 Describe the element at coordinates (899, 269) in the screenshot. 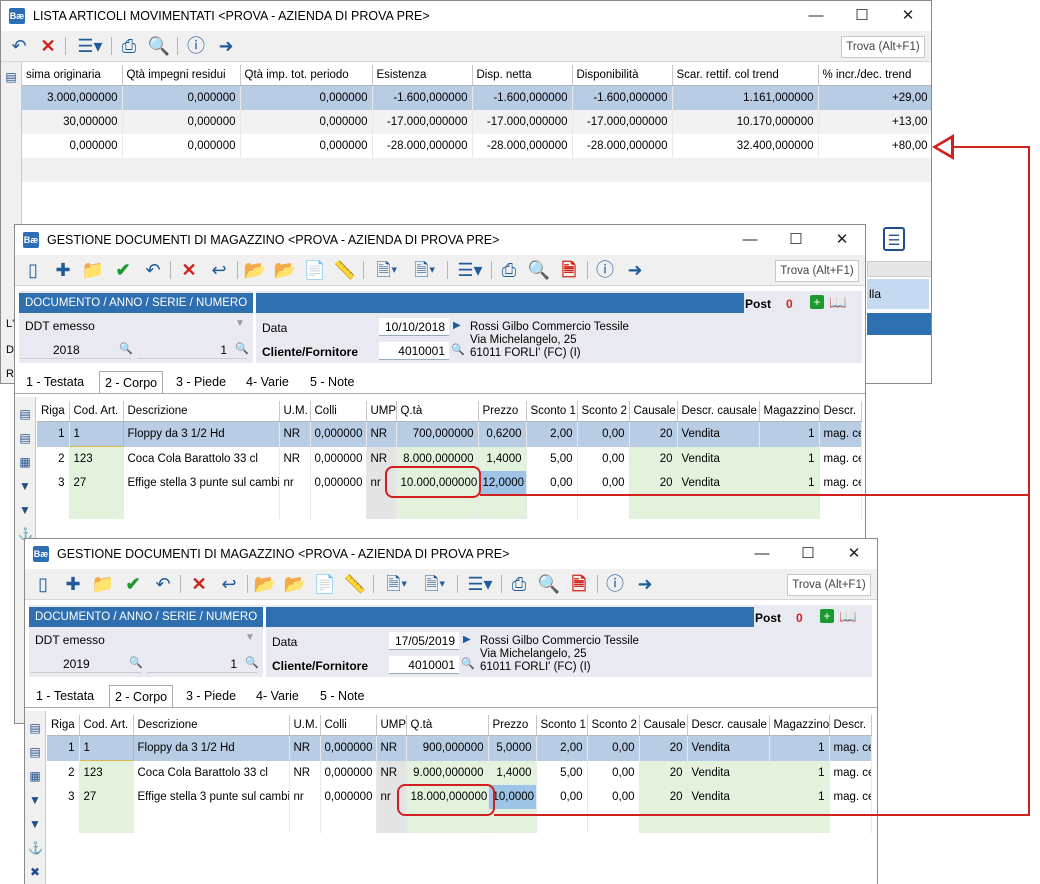

I see `scroll-bar` at that location.